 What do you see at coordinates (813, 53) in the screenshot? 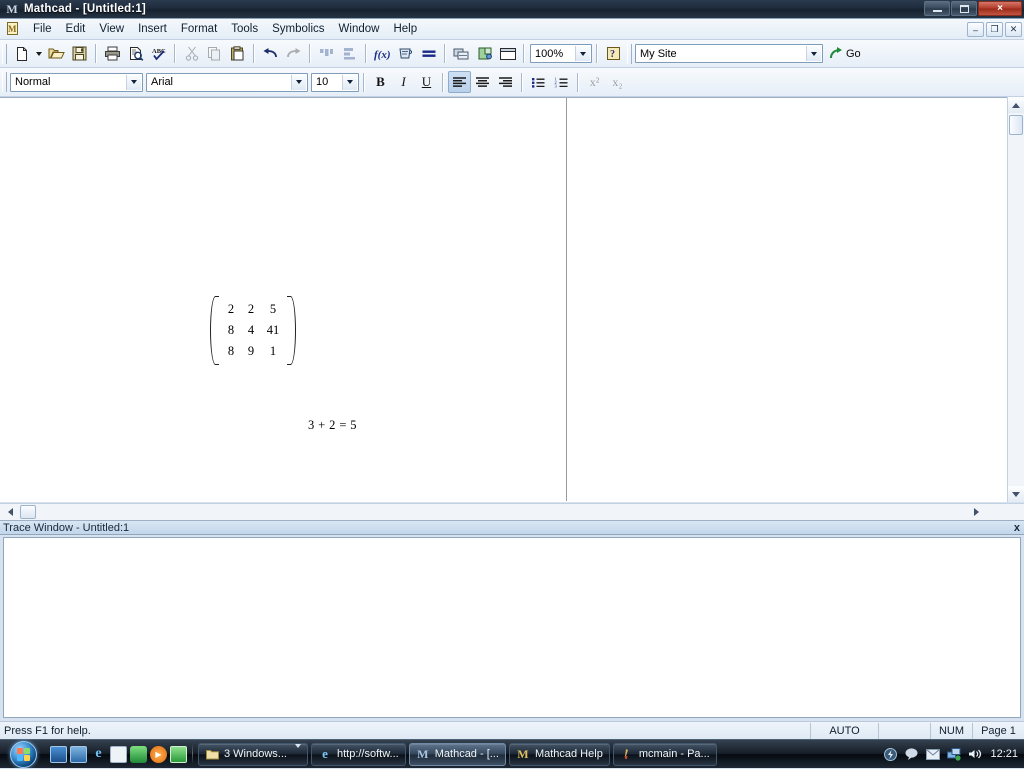
I see `site-dropdown-arrow` at bounding box center [813, 53].